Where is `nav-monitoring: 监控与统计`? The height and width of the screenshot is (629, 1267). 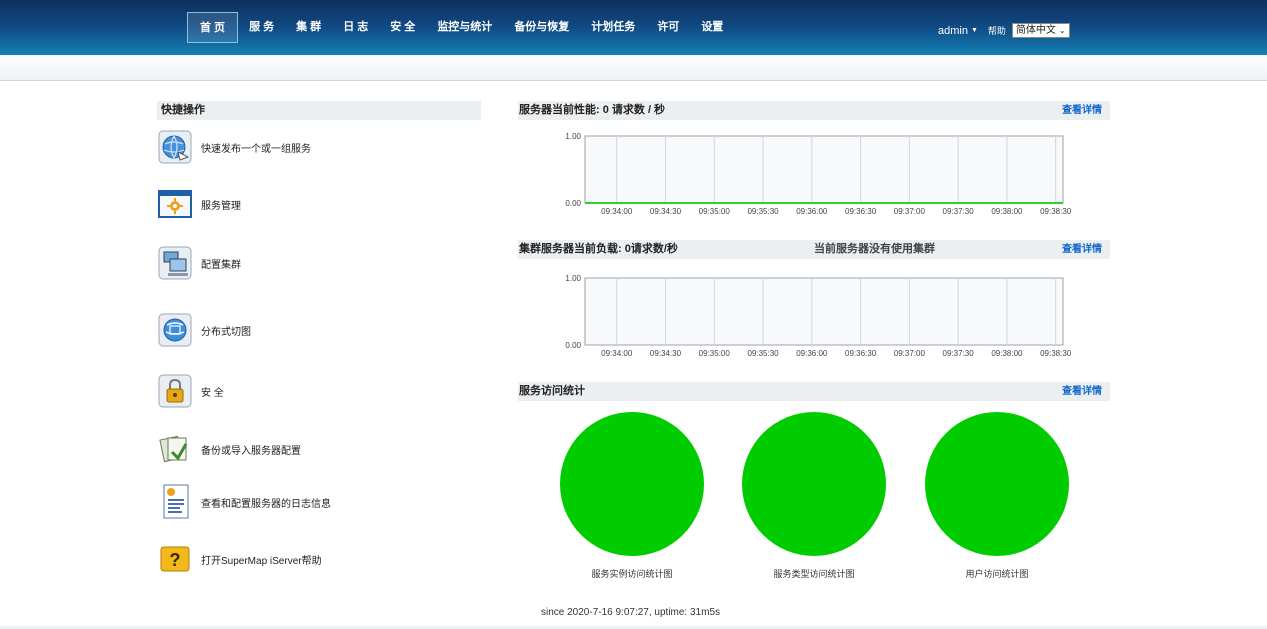 nav-monitoring: 监控与统计 is located at coordinates (464, 27).